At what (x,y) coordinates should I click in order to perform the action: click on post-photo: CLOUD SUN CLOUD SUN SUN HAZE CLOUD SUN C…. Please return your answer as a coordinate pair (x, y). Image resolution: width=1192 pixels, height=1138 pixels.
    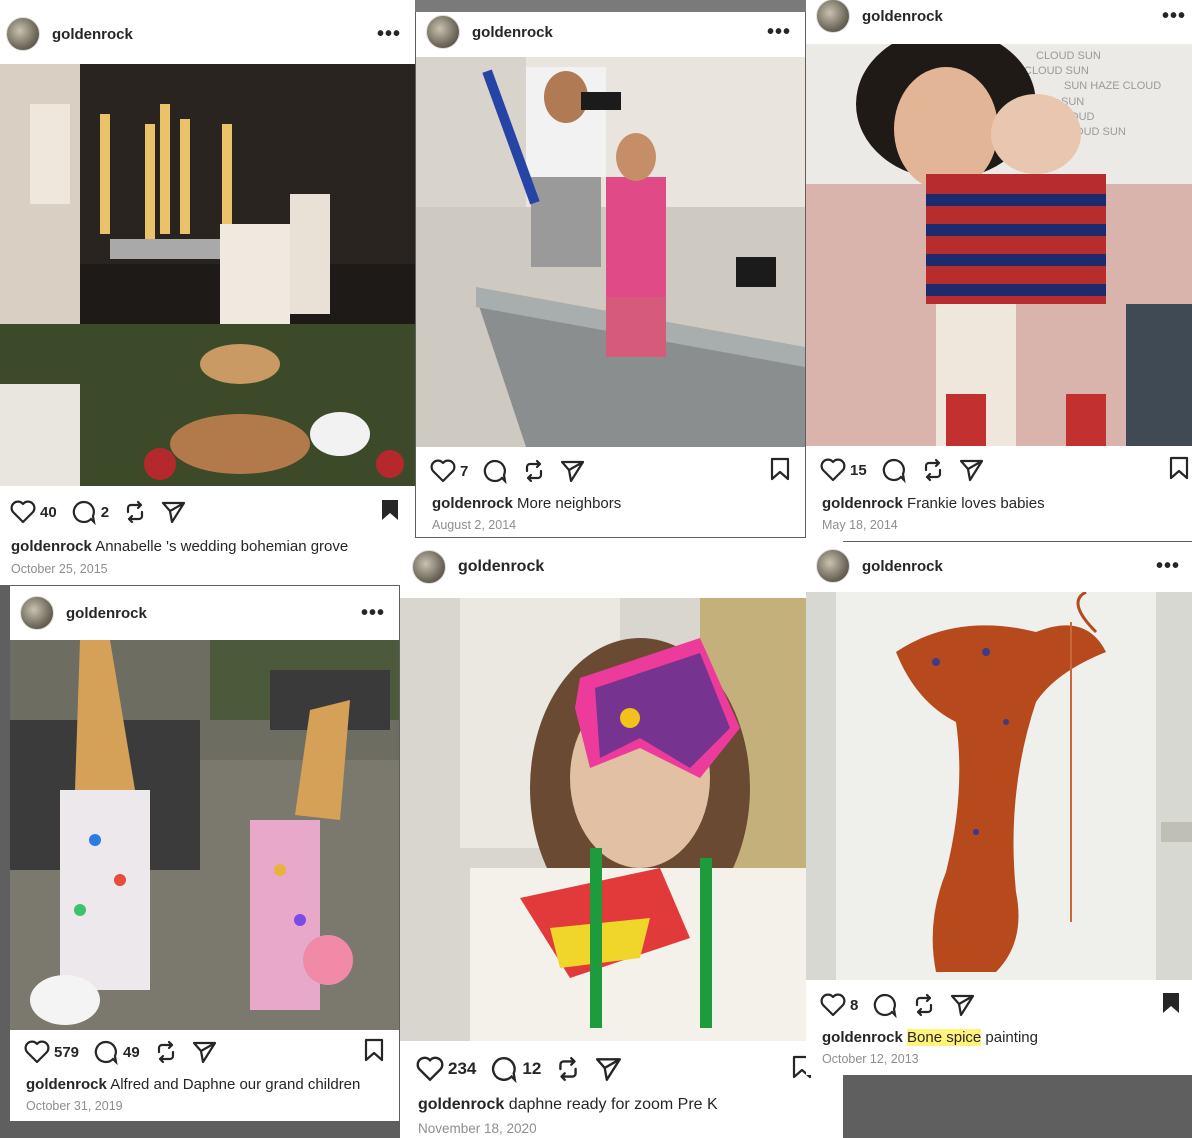
    Looking at the image, I should click on (999, 245).